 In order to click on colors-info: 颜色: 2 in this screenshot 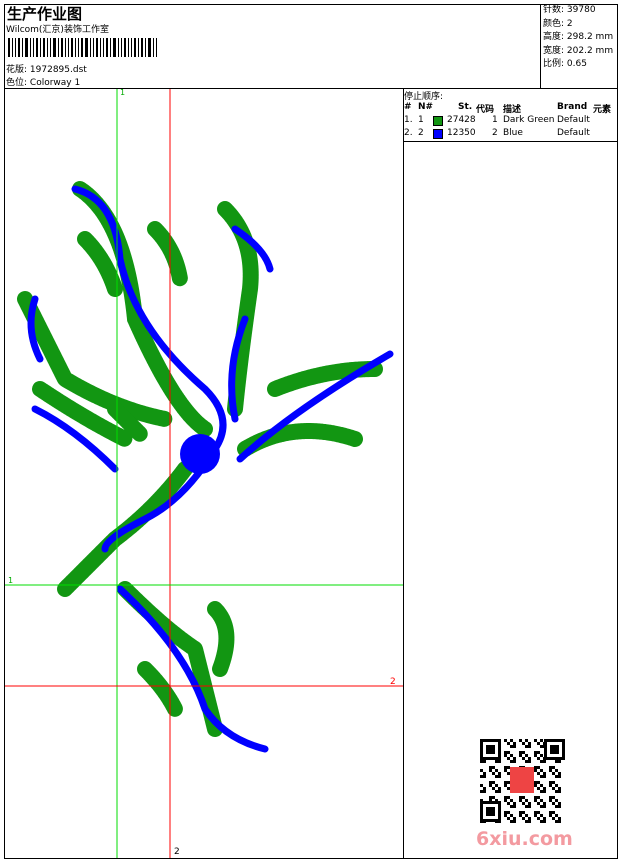, I will do `click(558, 23)`.